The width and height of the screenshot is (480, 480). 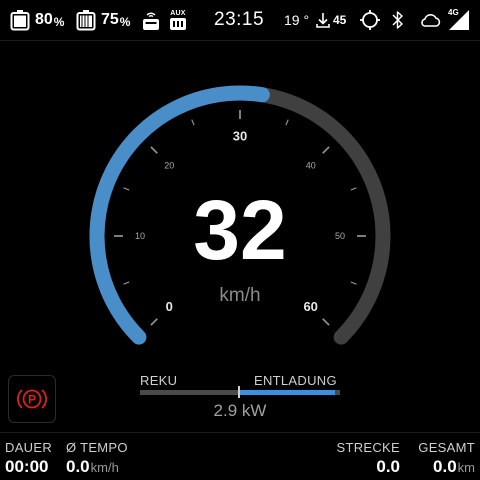 I want to click on gps-status, so click(x=370, y=20).